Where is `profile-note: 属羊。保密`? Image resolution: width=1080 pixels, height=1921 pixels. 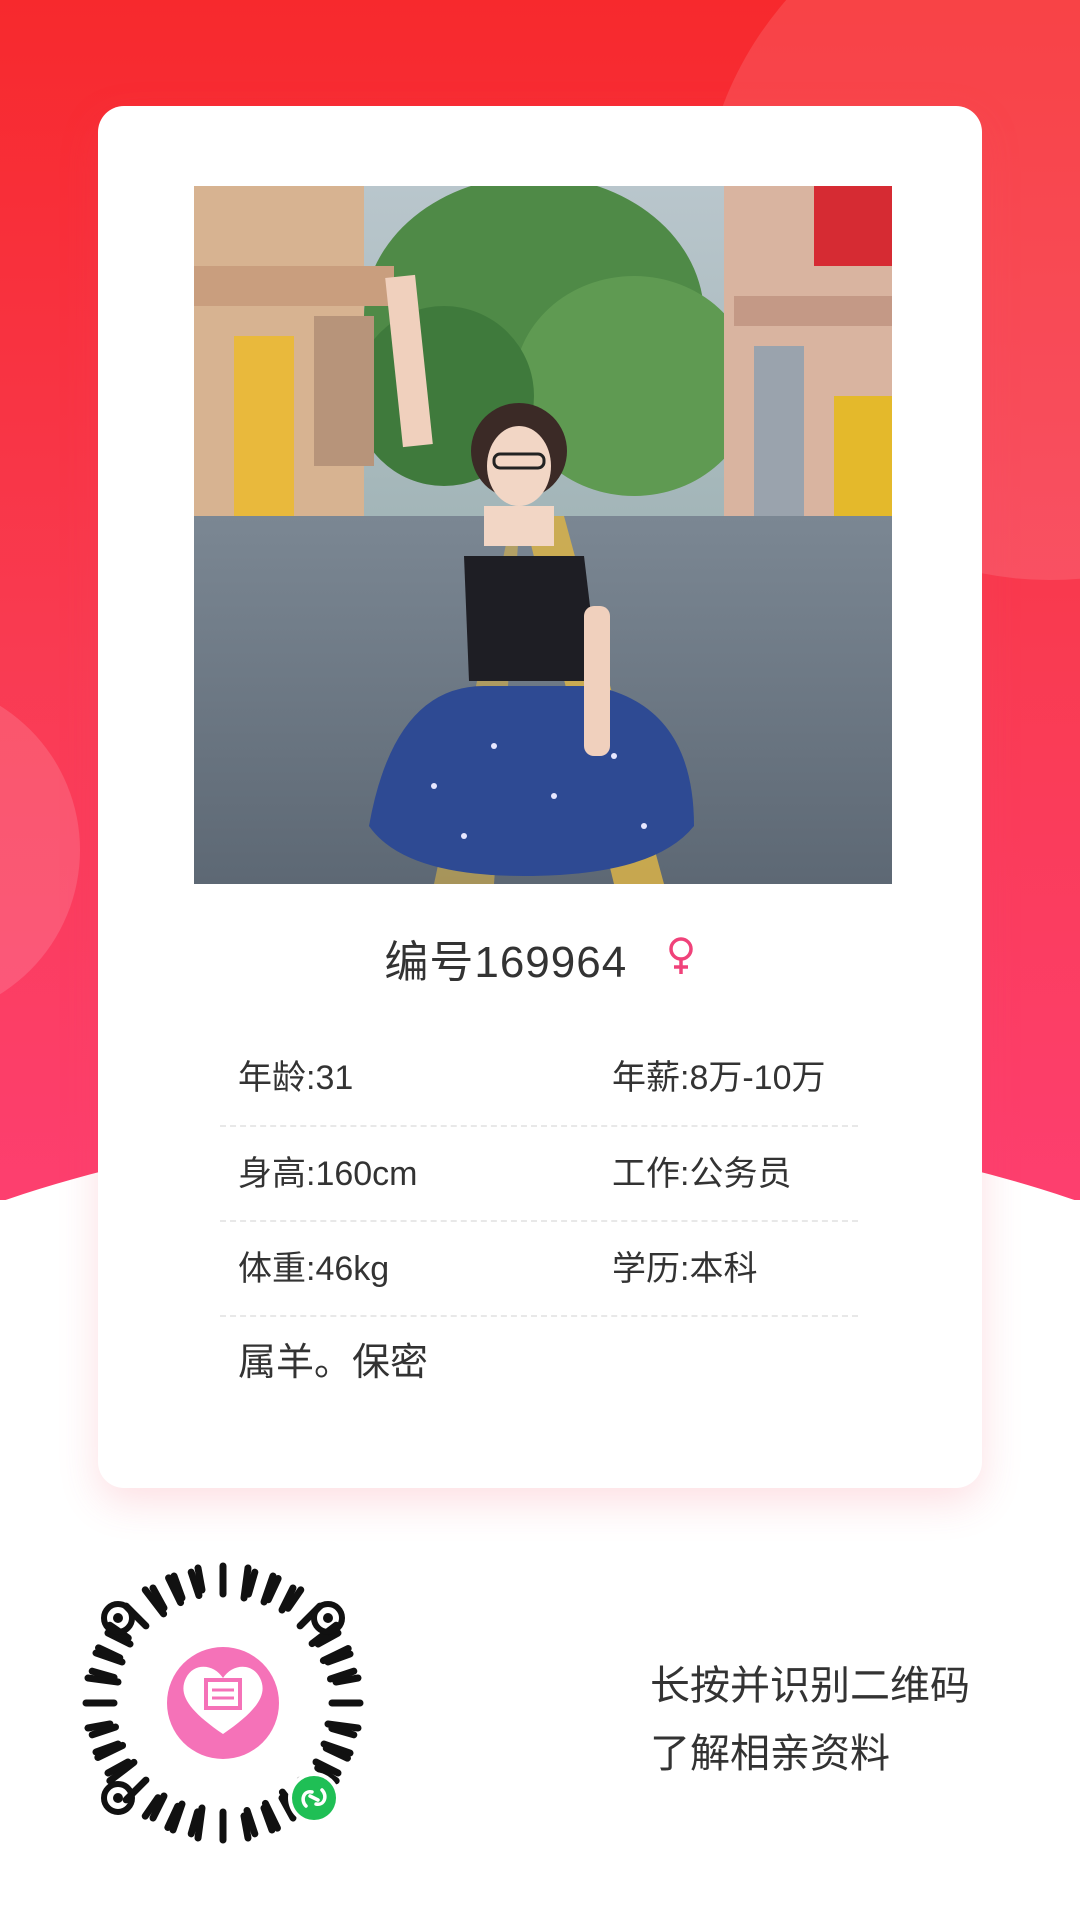
profile-note: 属羊。保密 is located at coordinates (333, 1363).